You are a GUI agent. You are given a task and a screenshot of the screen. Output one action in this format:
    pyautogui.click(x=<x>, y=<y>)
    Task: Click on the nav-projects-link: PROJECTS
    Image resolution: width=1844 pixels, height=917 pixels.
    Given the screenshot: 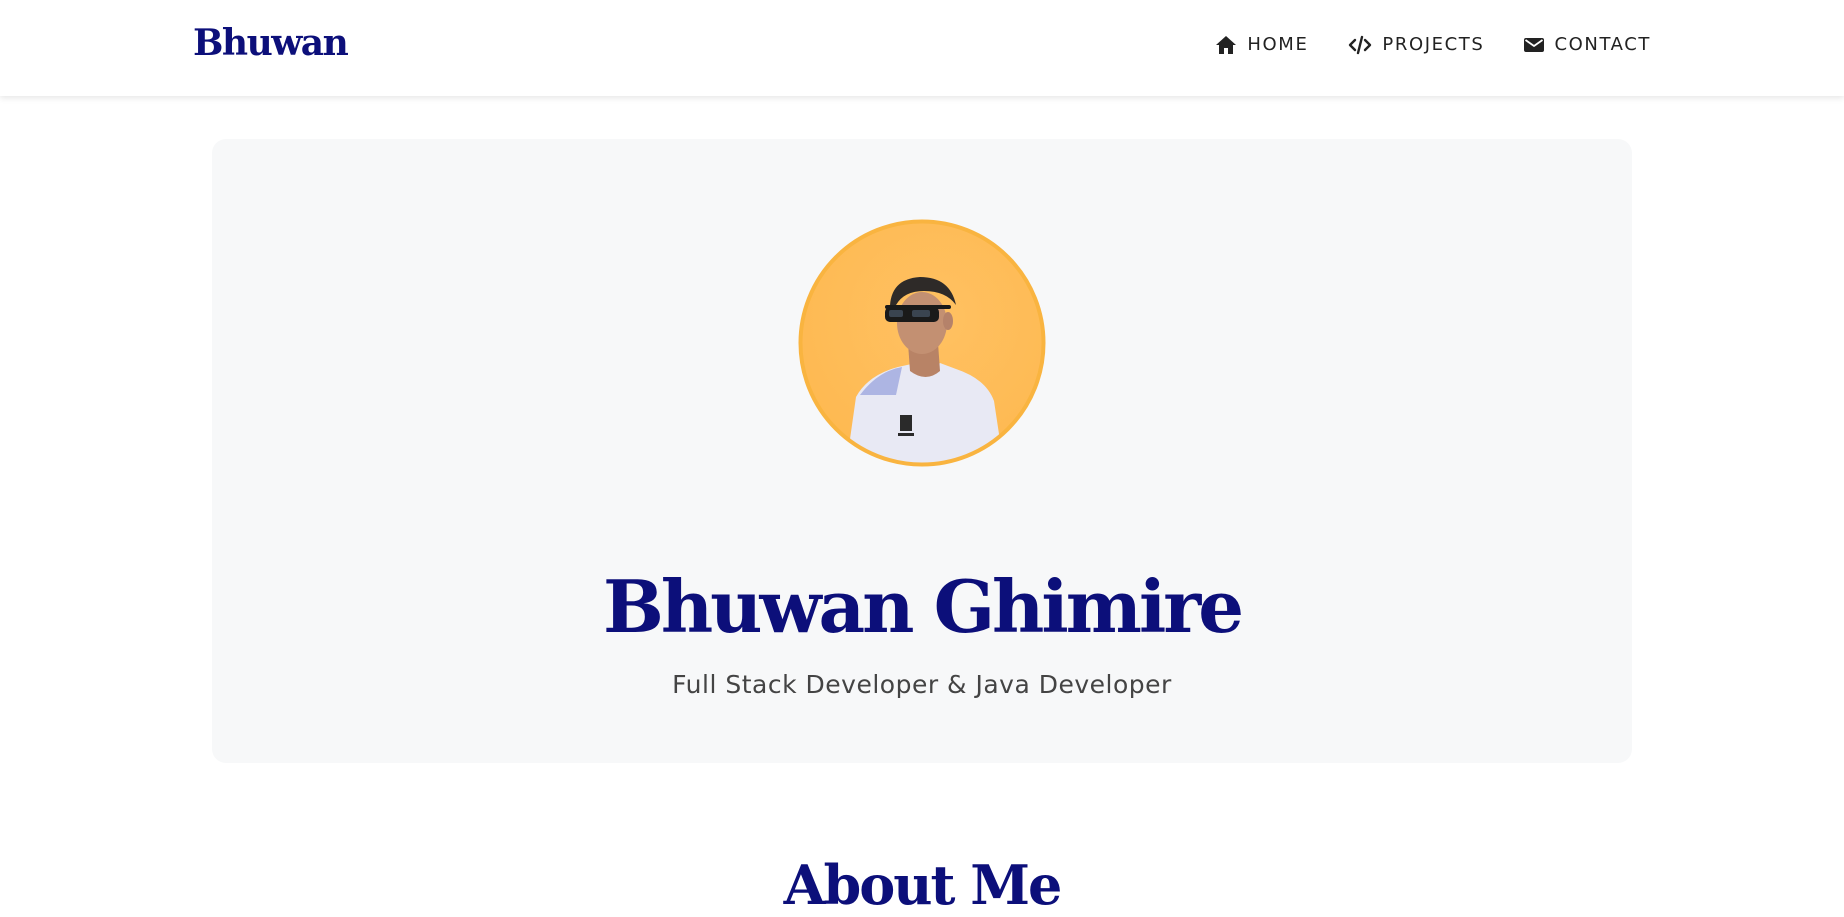 What is the action you would take?
    pyautogui.click(x=1416, y=44)
    